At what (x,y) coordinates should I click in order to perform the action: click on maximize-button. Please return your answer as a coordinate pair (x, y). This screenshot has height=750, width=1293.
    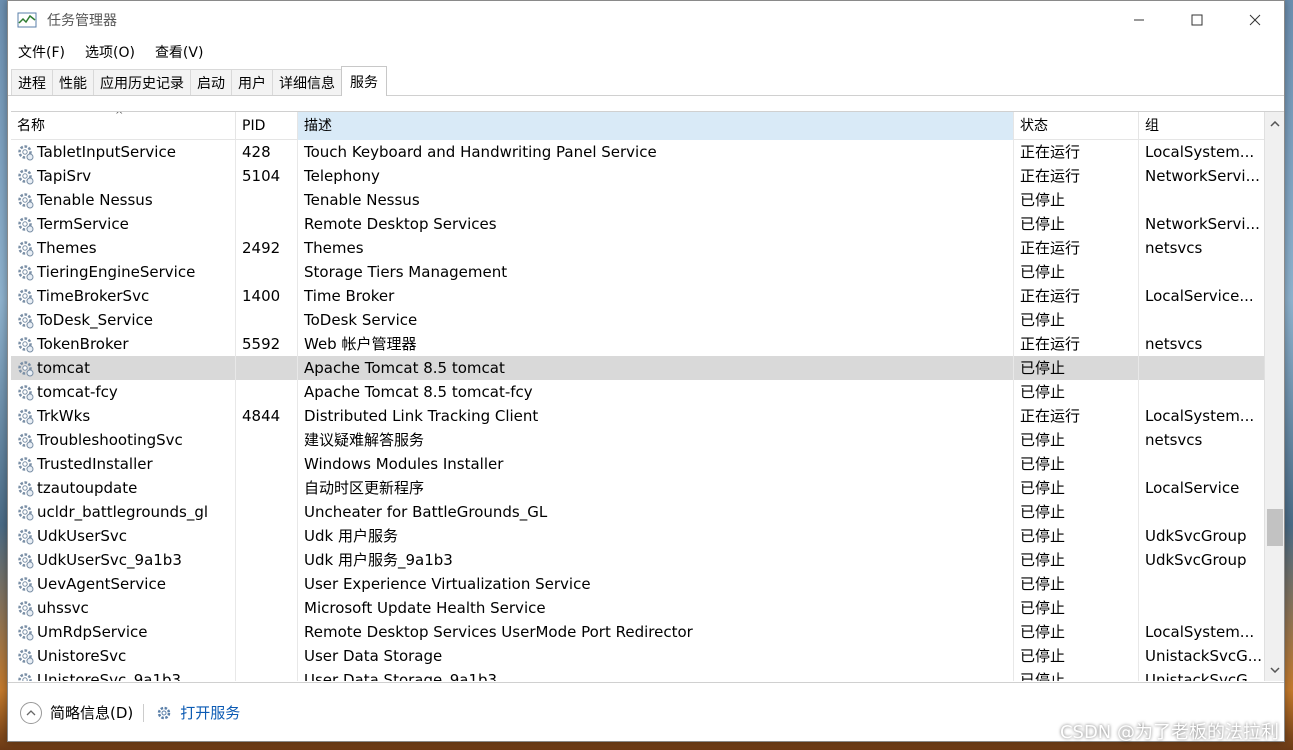
    Looking at the image, I should click on (1197, 20).